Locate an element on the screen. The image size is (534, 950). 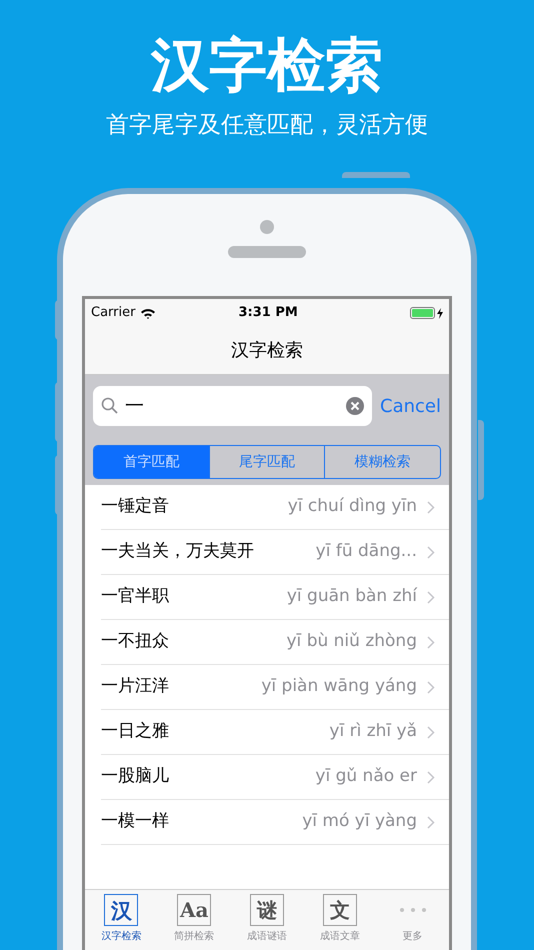
pinyin-text: yī rì zhī yǎ is located at coordinates (372, 732).